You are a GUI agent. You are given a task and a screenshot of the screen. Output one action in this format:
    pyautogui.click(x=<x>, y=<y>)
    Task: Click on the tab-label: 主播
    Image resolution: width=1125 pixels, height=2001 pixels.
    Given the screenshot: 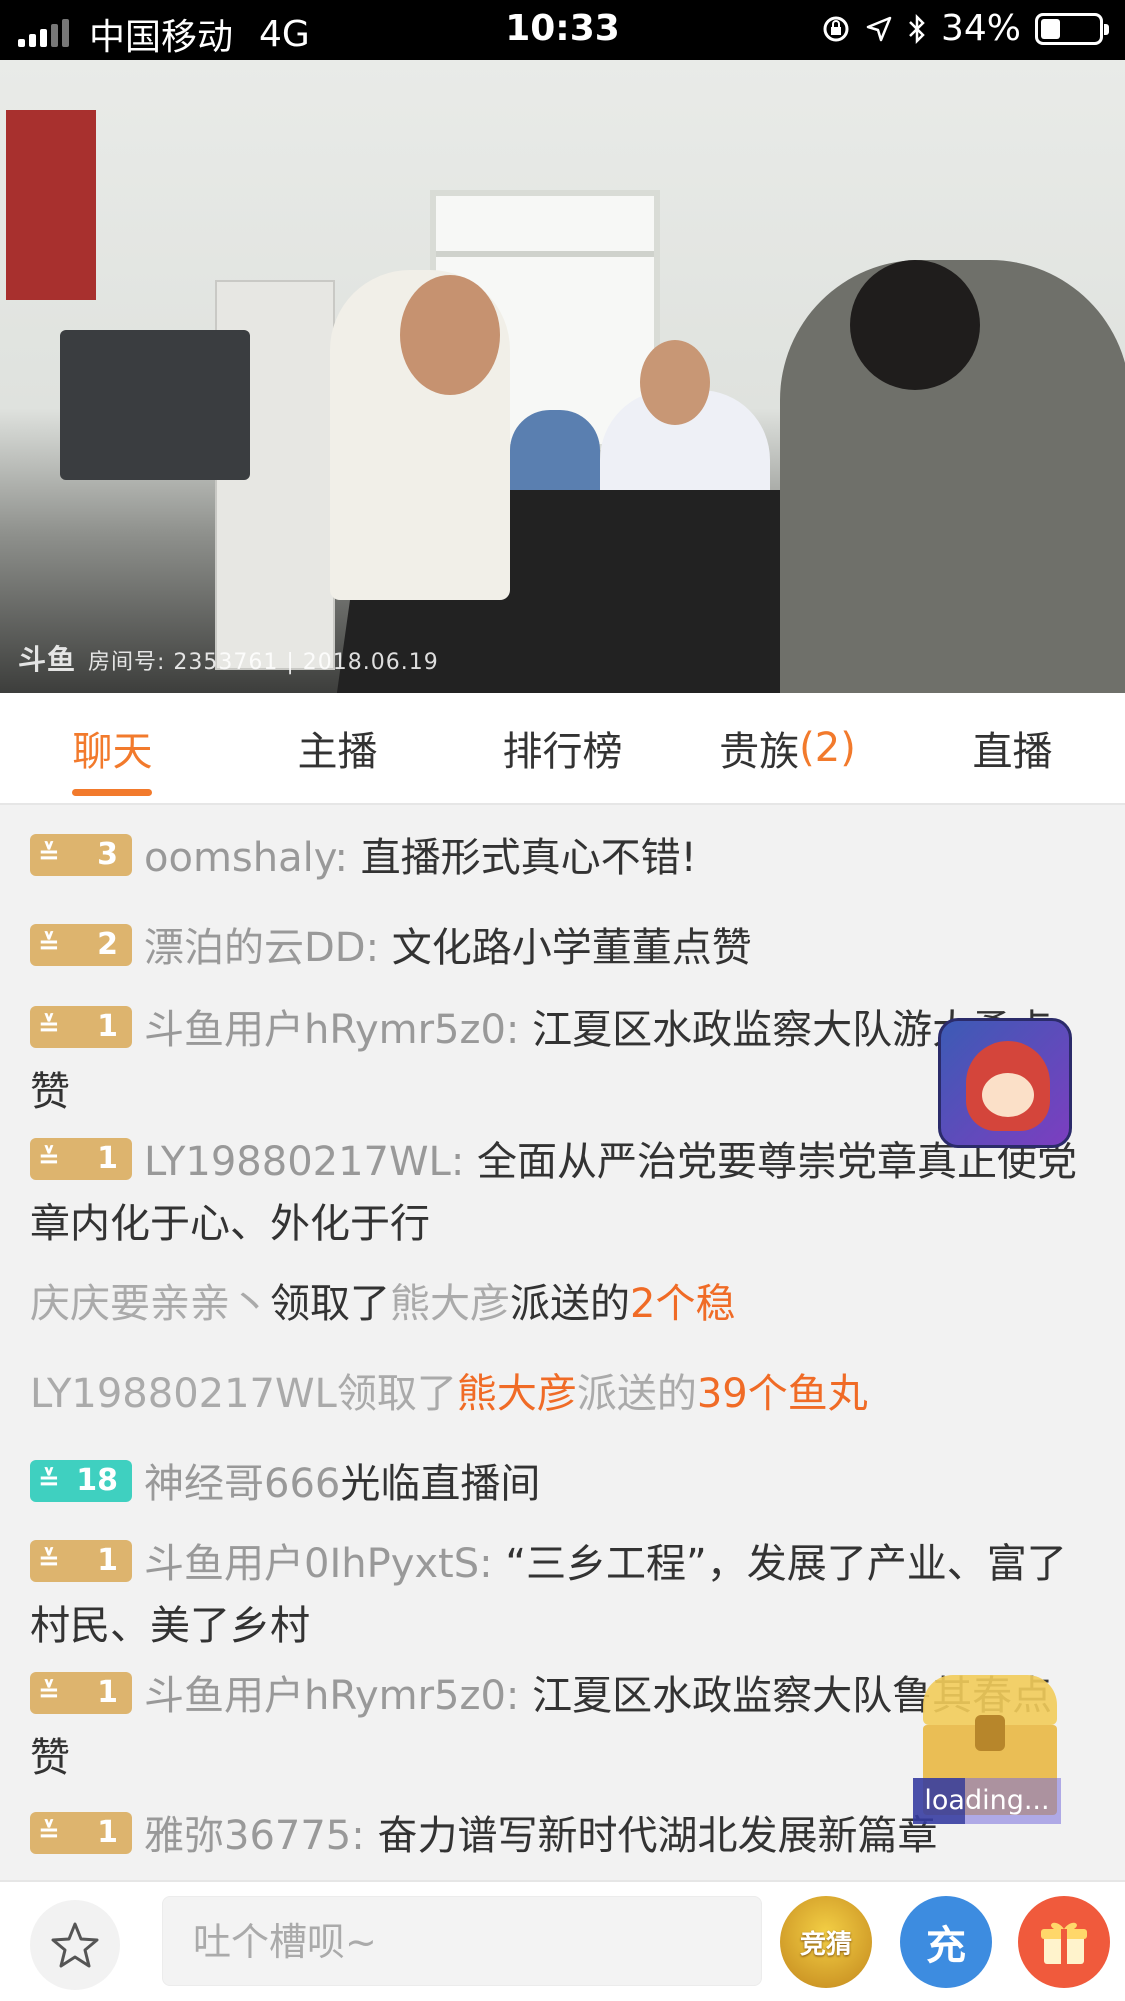 What is the action you would take?
    pyautogui.click(x=337, y=752)
    